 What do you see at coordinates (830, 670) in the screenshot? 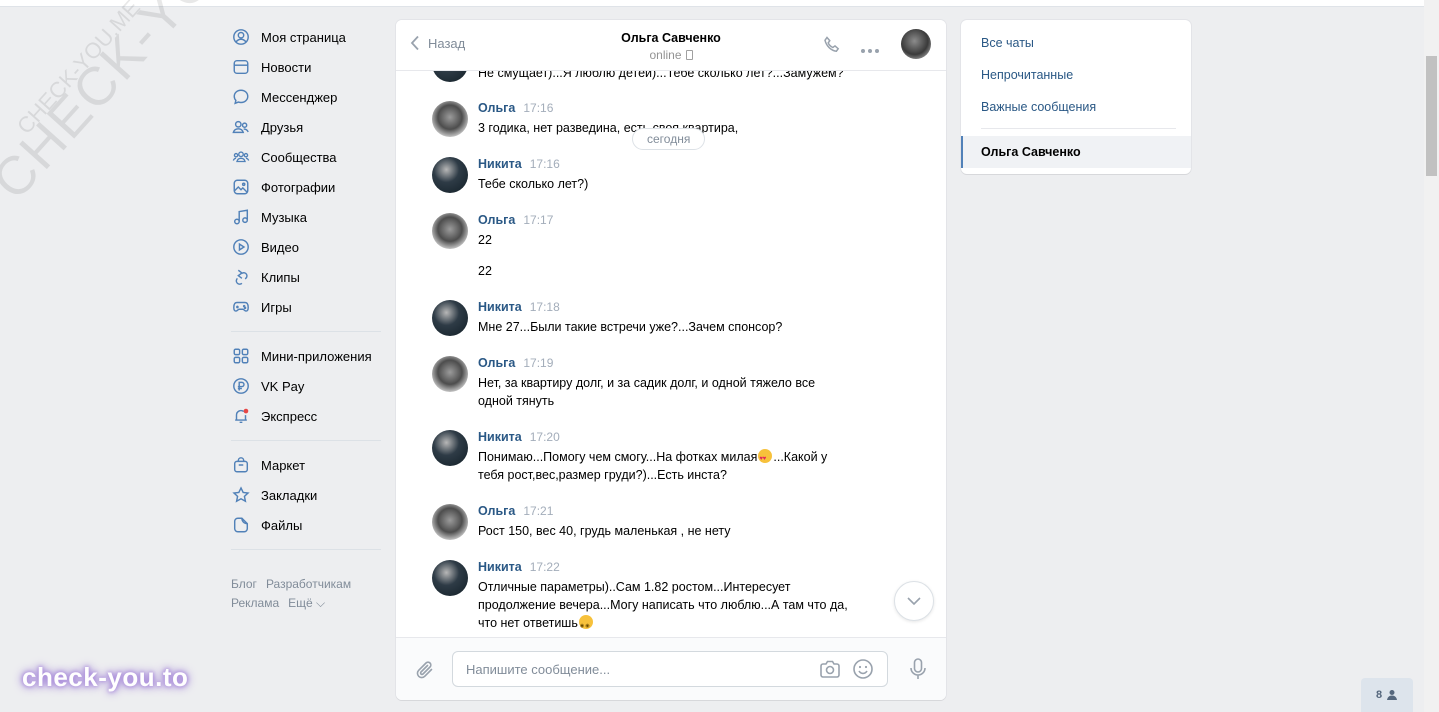
I see `camera-button` at bounding box center [830, 670].